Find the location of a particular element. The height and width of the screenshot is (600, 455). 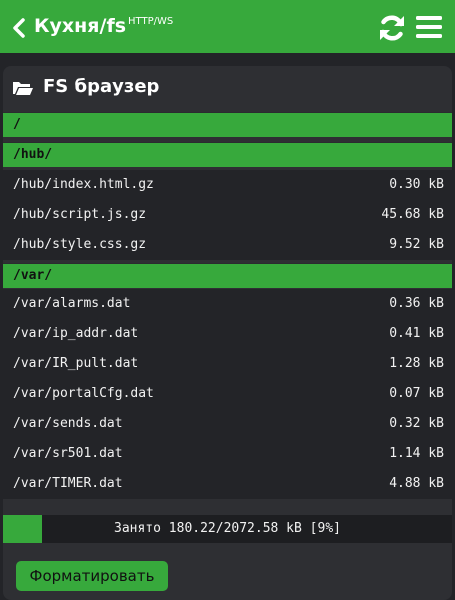

top-bar: Кухня/fs HTTP/WS is located at coordinates (227, 26).